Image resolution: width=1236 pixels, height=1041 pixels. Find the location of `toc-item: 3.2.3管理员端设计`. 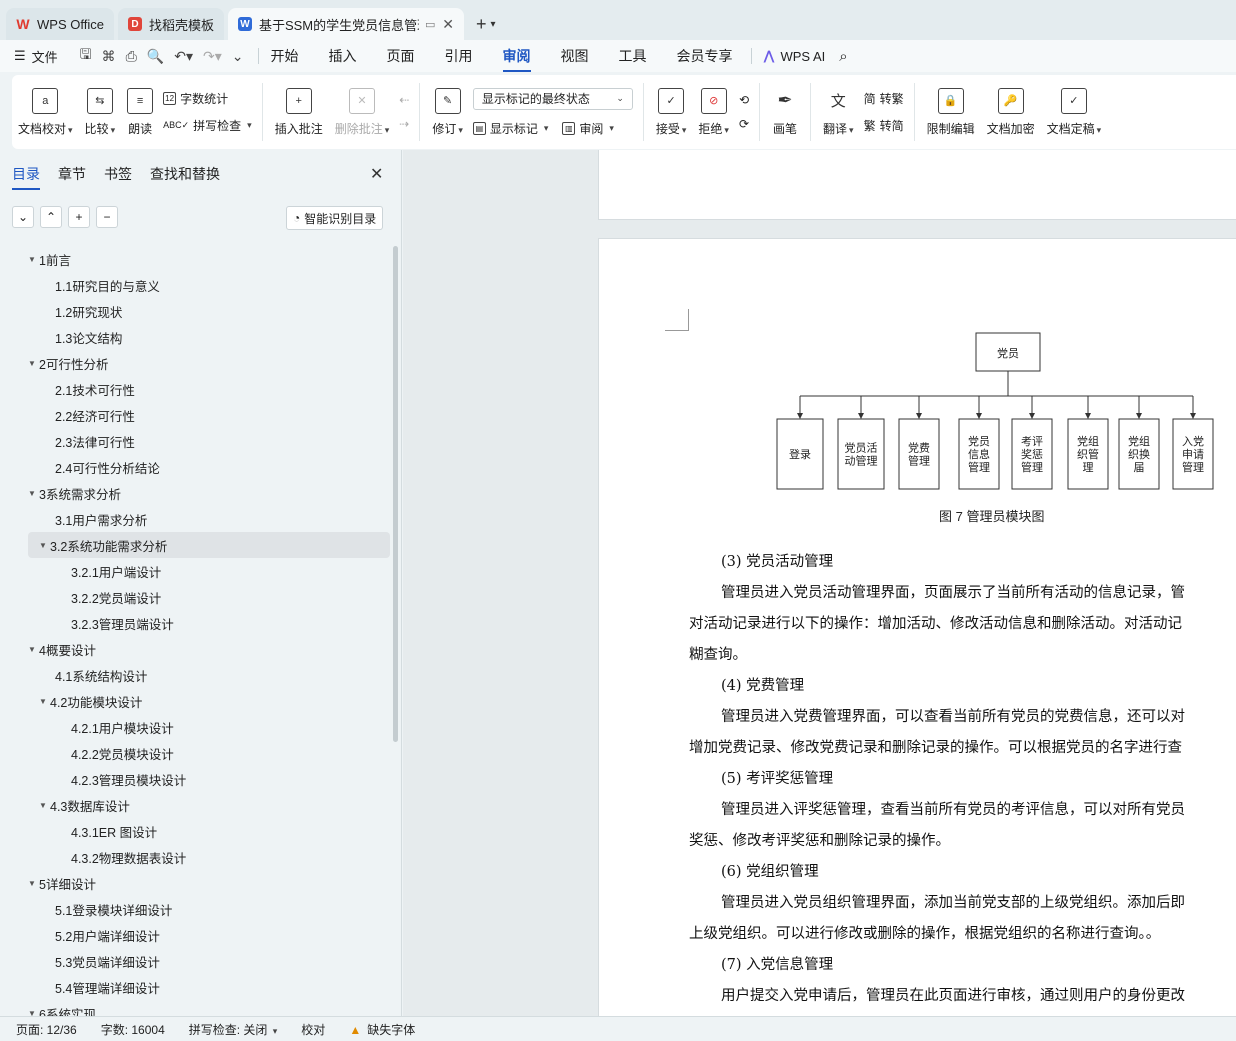

toc-item: 3.2.3管理员端设计 is located at coordinates (209, 623).